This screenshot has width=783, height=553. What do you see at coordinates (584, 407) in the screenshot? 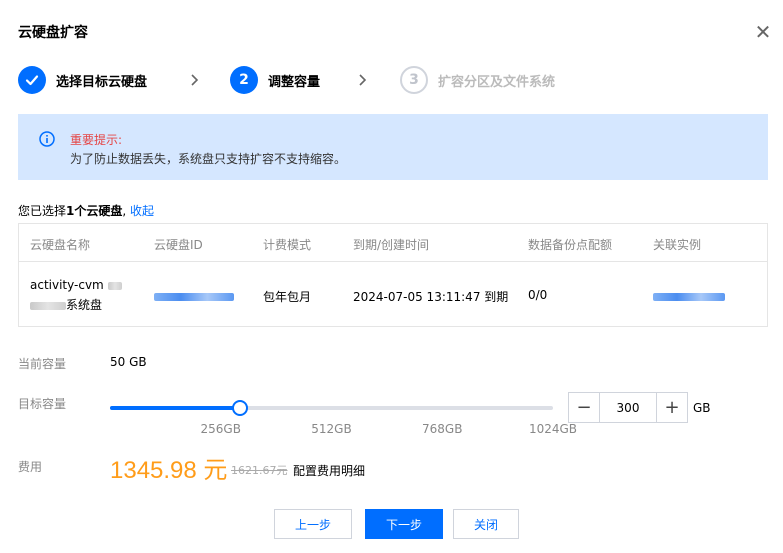
I see `minus-icon: −` at bounding box center [584, 407].